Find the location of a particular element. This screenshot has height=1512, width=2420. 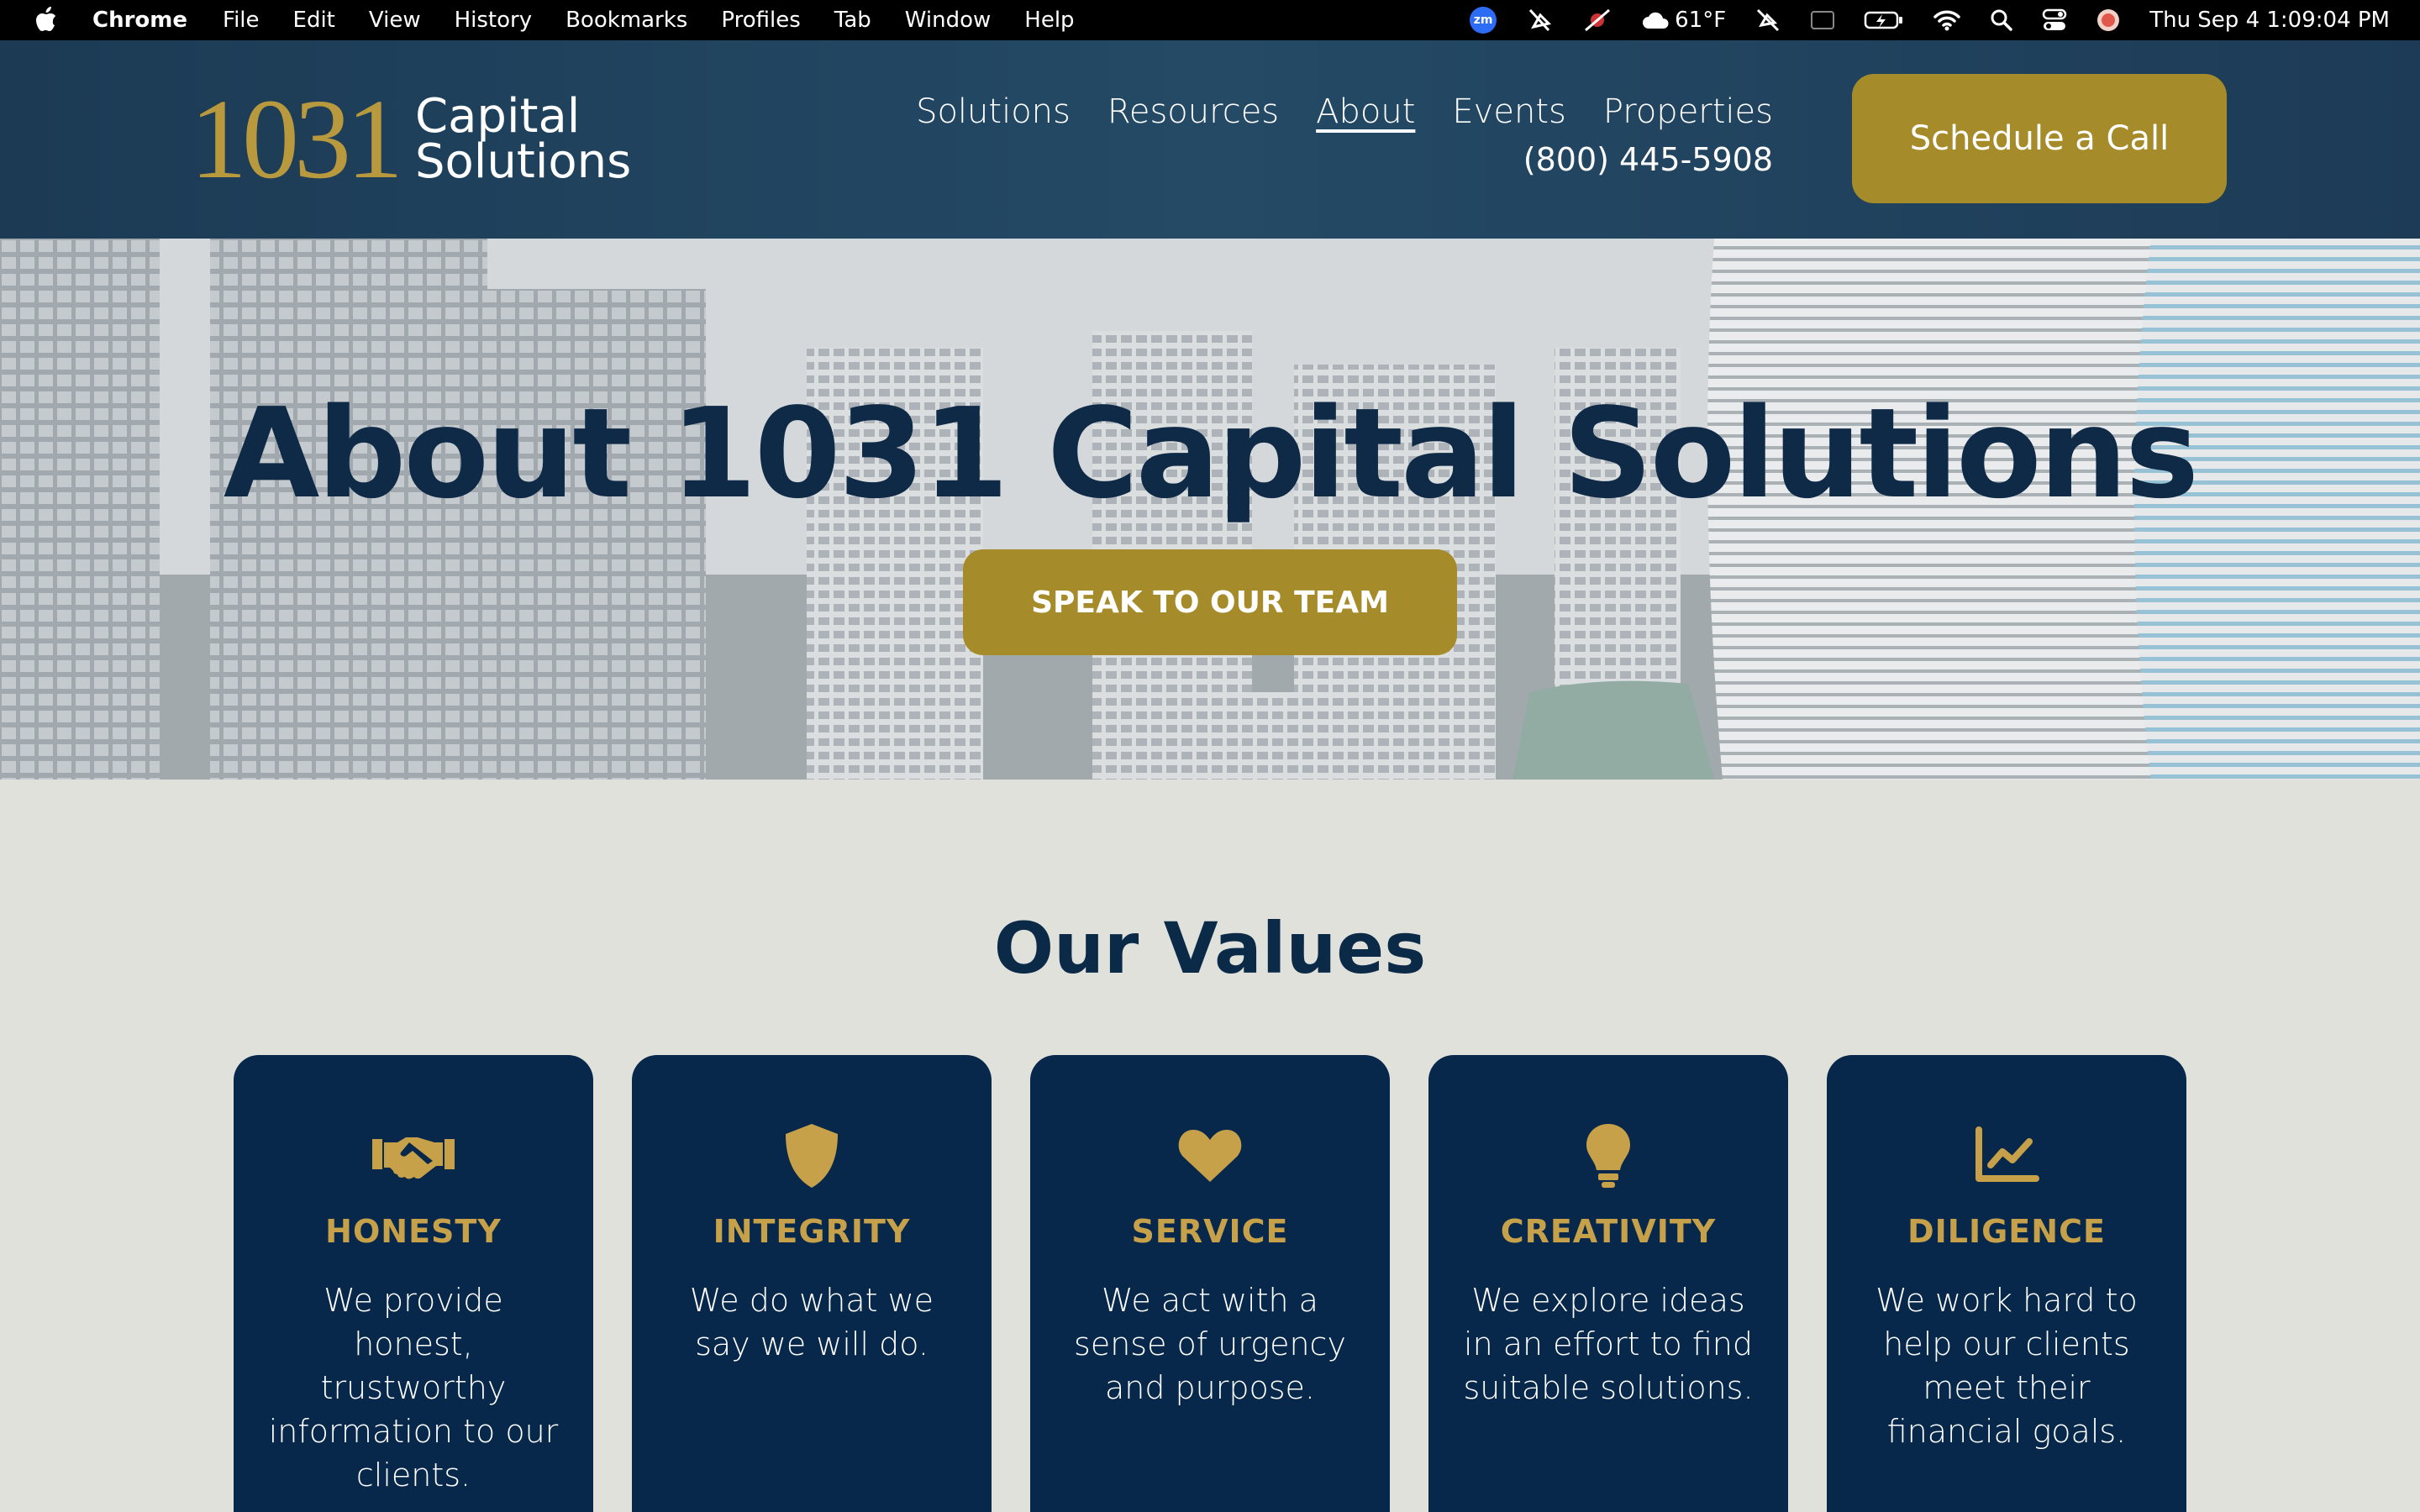

vpn-icon is located at coordinates (1767, 20).